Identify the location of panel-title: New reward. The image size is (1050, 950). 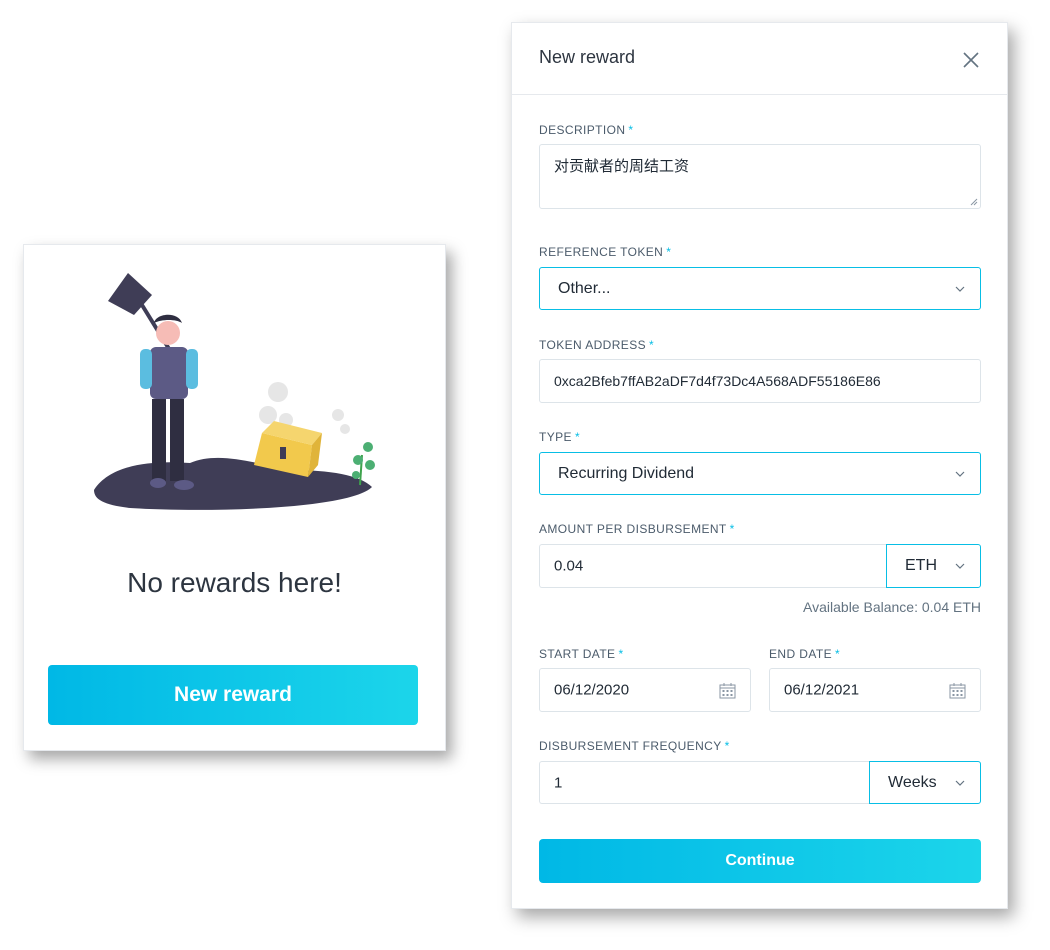
(587, 57).